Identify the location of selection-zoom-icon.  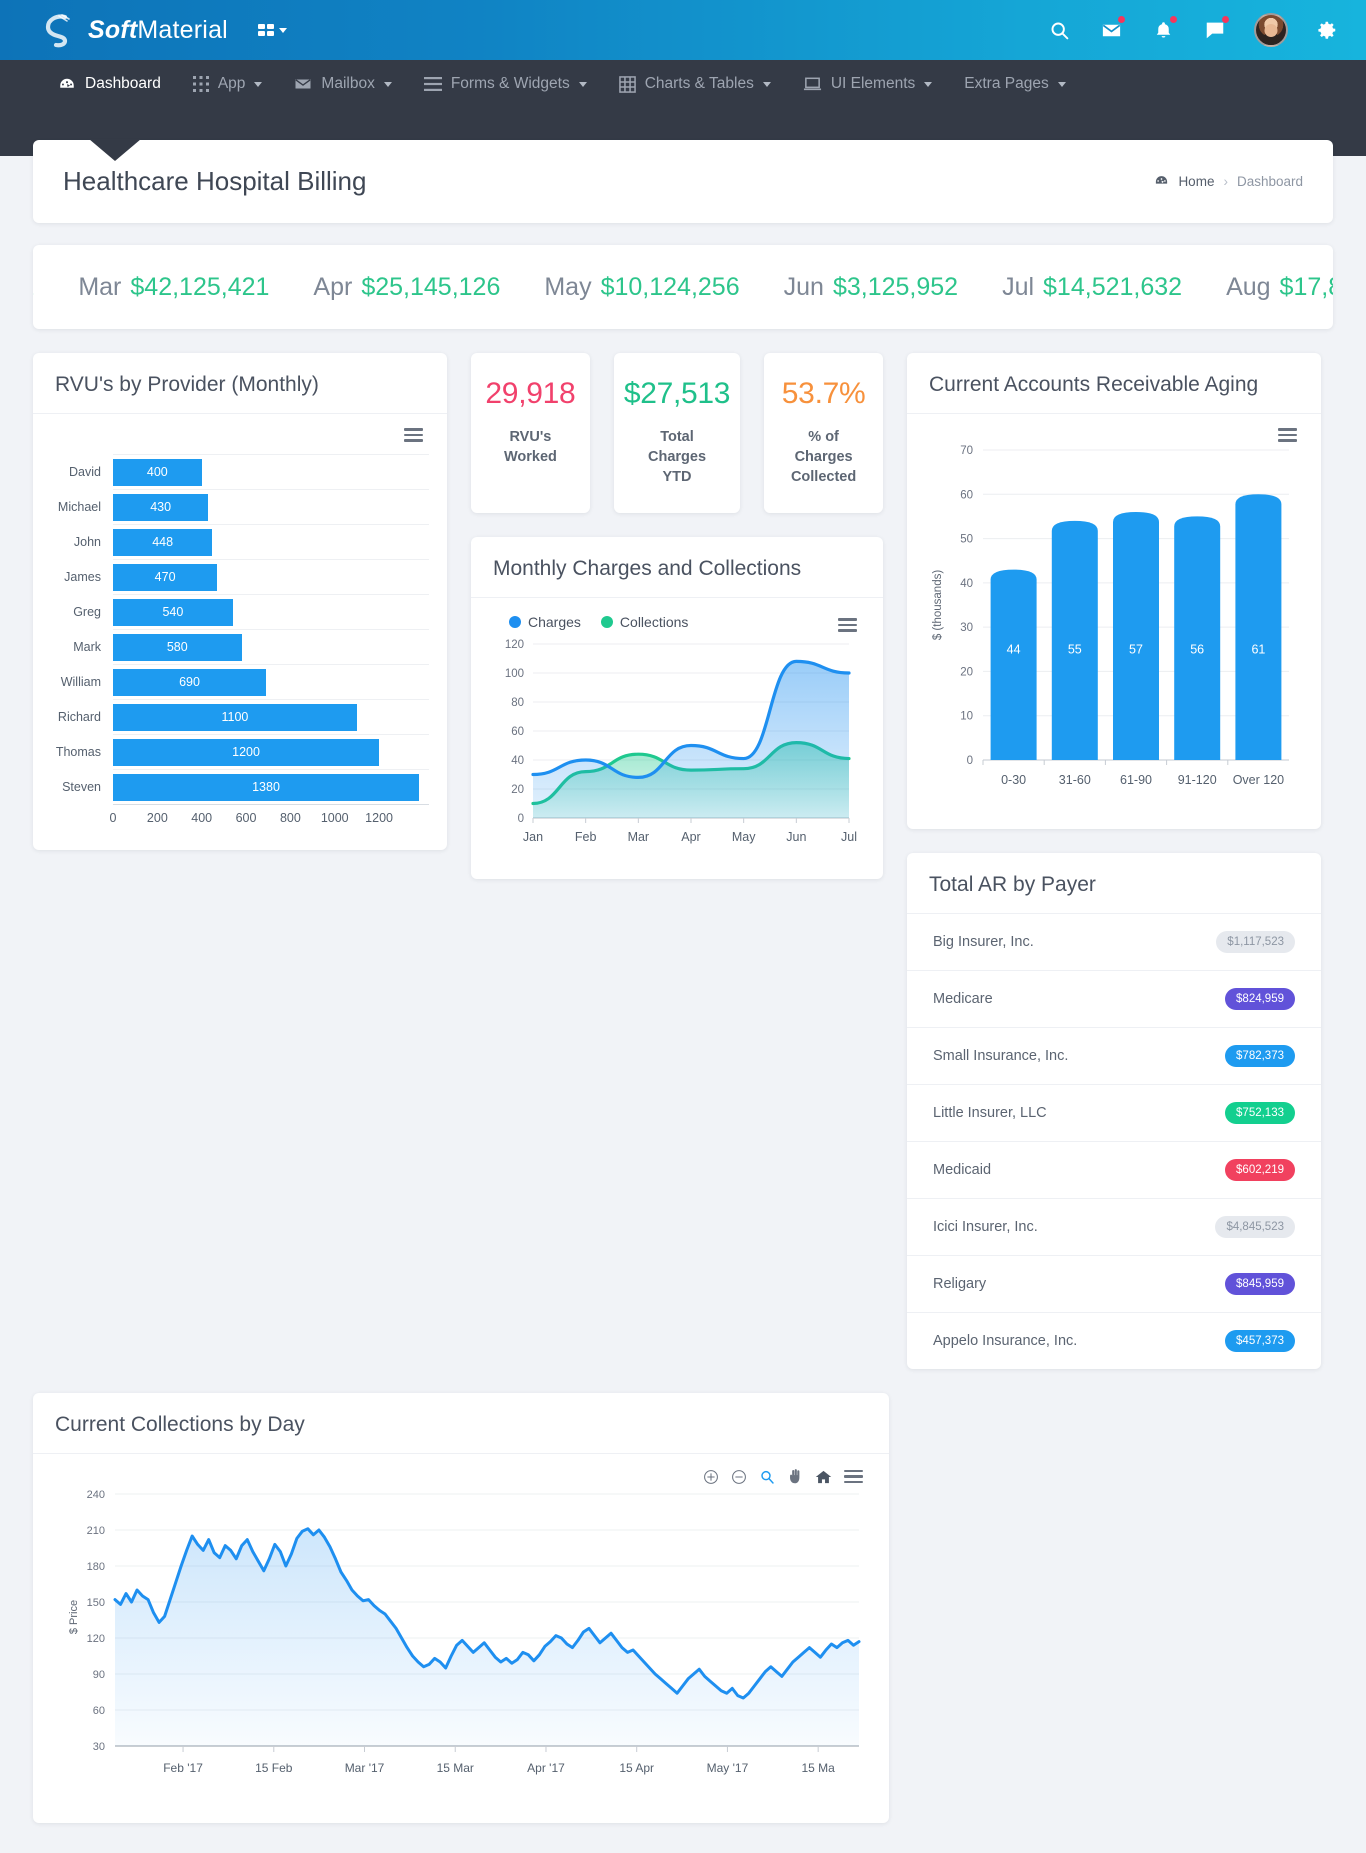
(767, 1477).